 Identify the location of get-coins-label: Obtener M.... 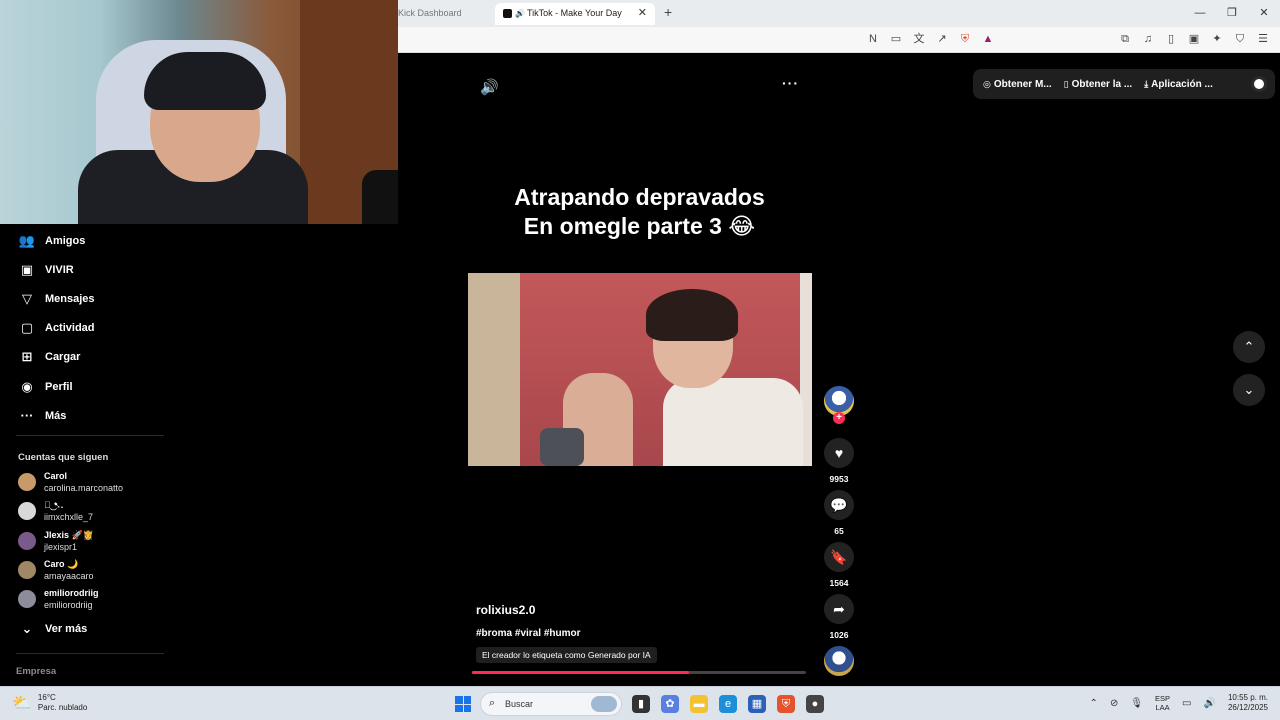
(1022, 84).